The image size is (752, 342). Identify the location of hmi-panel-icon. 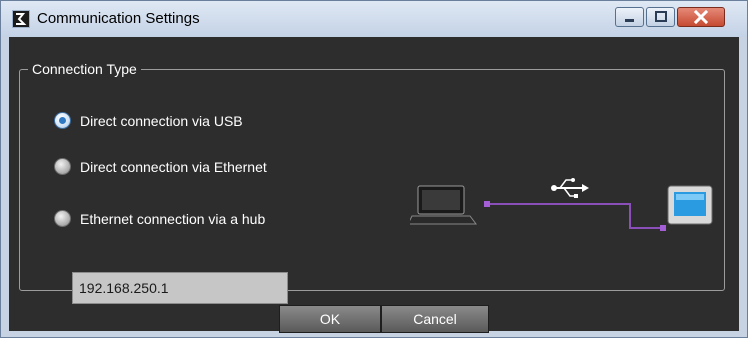
(690, 205).